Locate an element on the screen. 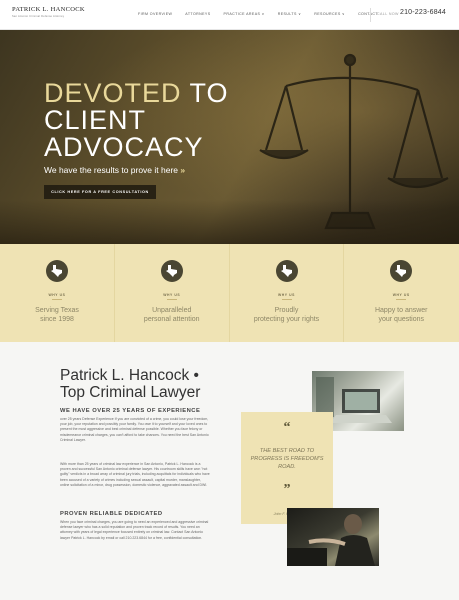 Image resolution: width=459 pixels, height=600 pixels. logo-name: PATRICK L. HANCOCK is located at coordinates (48, 9).